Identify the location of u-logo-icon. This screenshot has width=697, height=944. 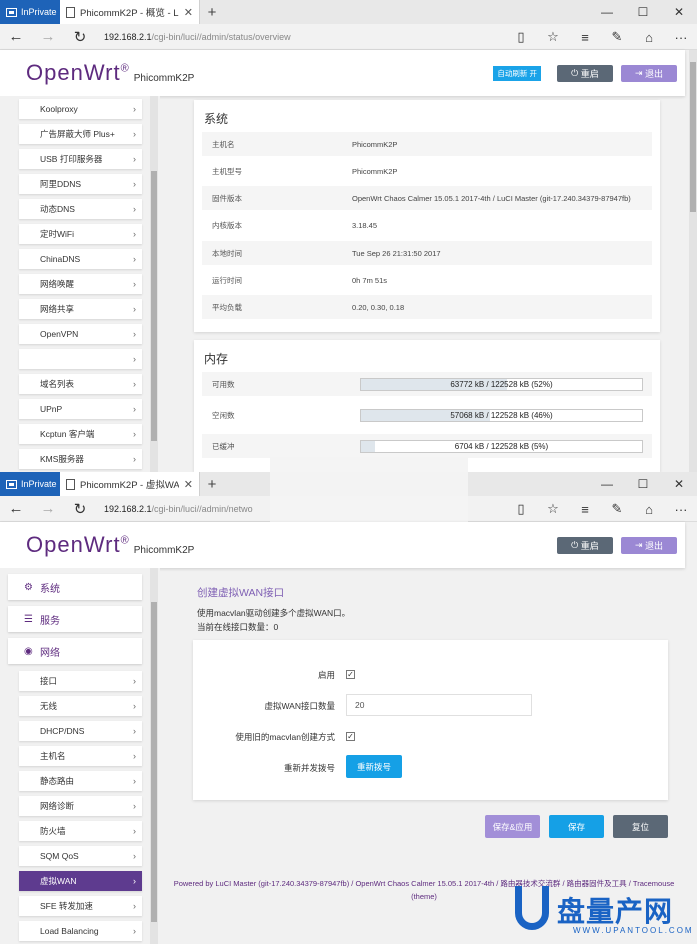
(532, 908).